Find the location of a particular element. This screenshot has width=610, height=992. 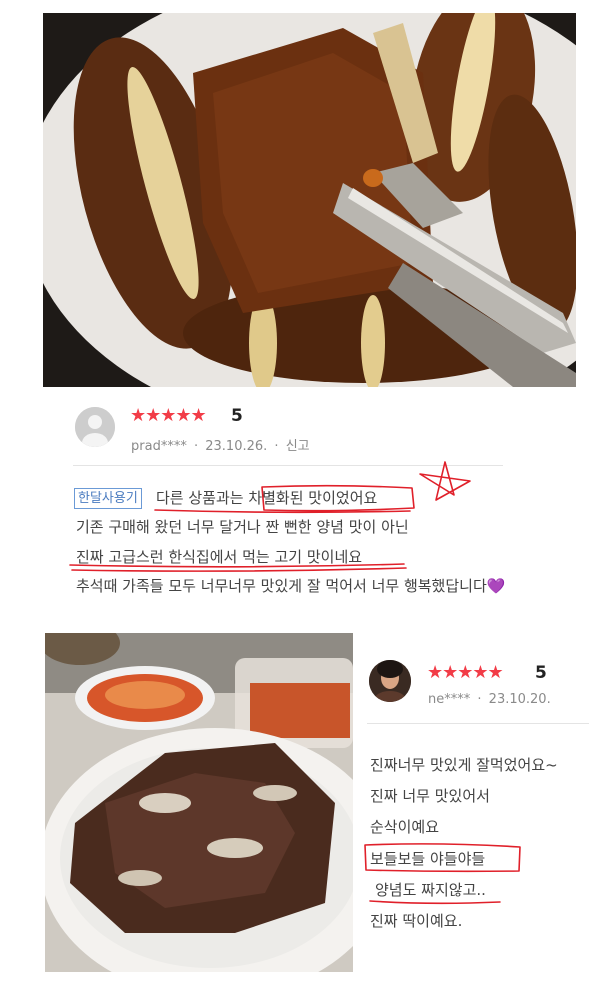

review-text-line: 진짜너무 맛있게 잘먹었어요~ is located at coordinates (464, 765).